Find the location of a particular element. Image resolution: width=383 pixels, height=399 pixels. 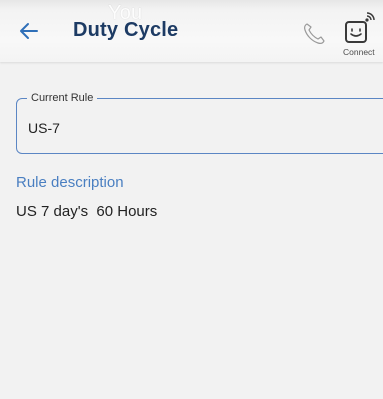

rule-description-label: Rule description is located at coordinates (70, 182).